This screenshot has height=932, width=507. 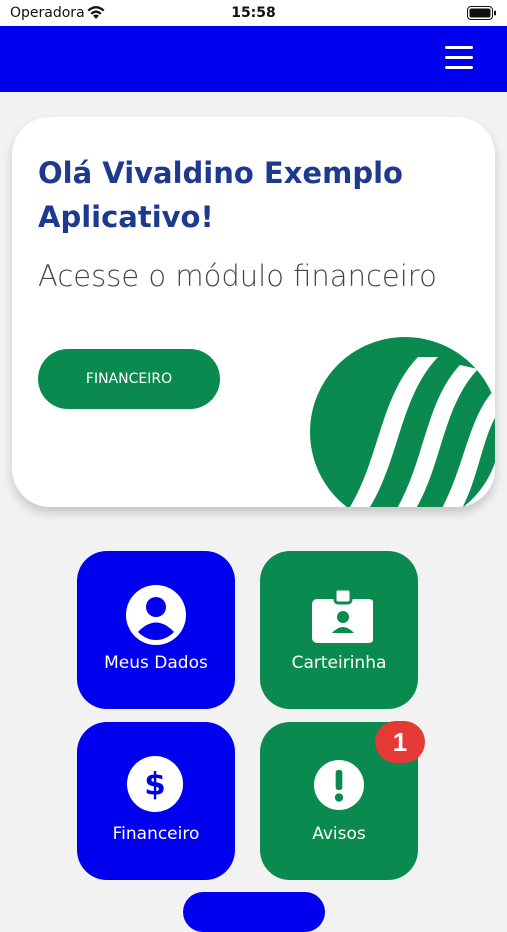 I want to click on app-bar, so click(x=253, y=59).